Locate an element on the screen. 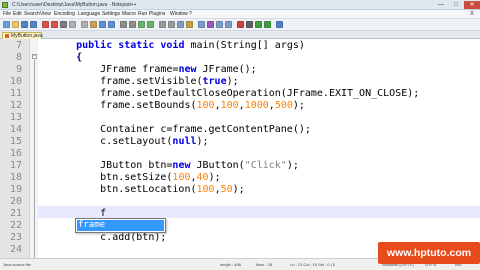 This screenshot has width=480, height=270. code-token: frame.setBounds( is located at coordinates (124, 105).